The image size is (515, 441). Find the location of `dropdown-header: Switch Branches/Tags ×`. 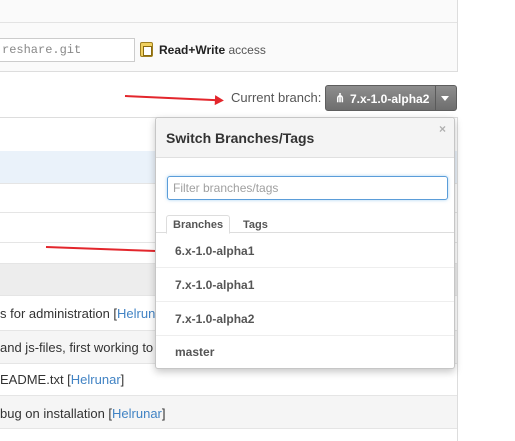

dropdown-header: Switch Branches/Tags × is located at coordinates (305, 138).